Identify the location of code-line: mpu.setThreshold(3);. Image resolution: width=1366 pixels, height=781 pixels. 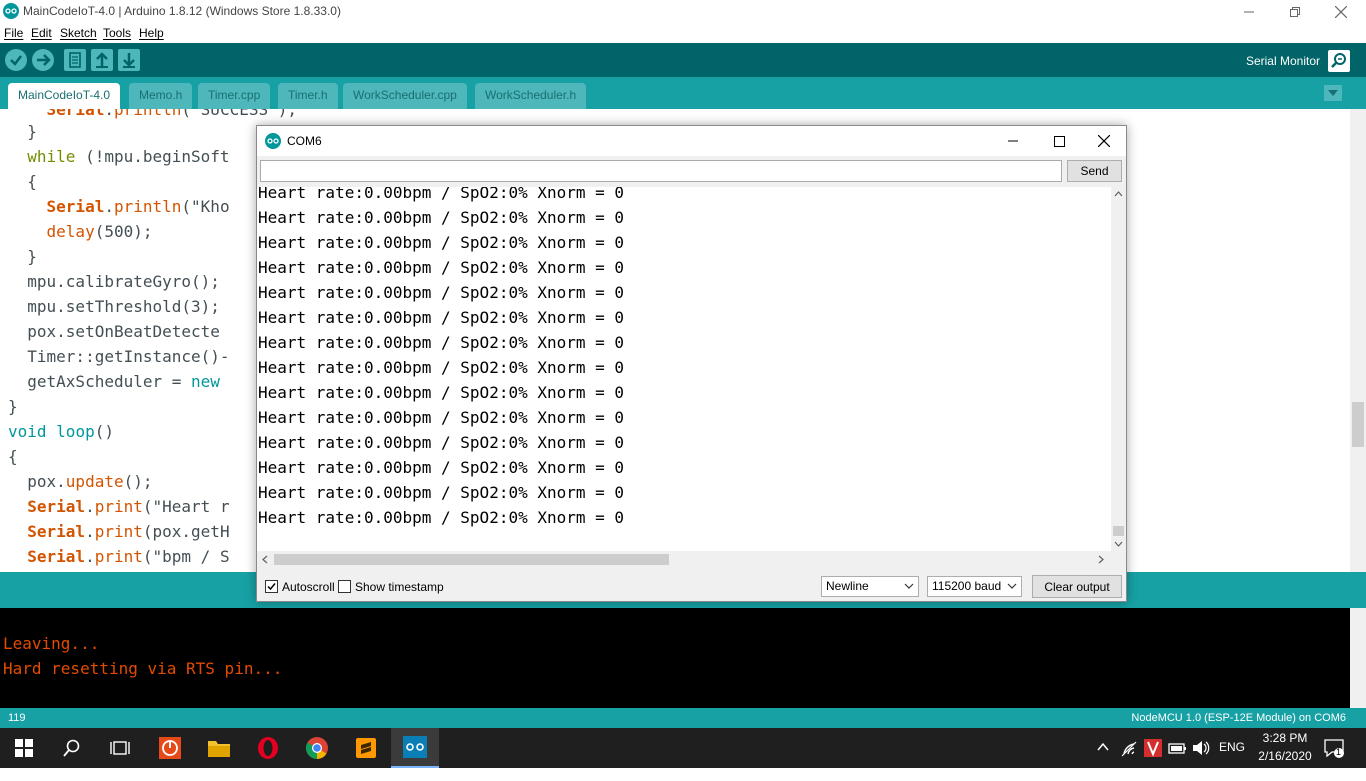
(114, 306).